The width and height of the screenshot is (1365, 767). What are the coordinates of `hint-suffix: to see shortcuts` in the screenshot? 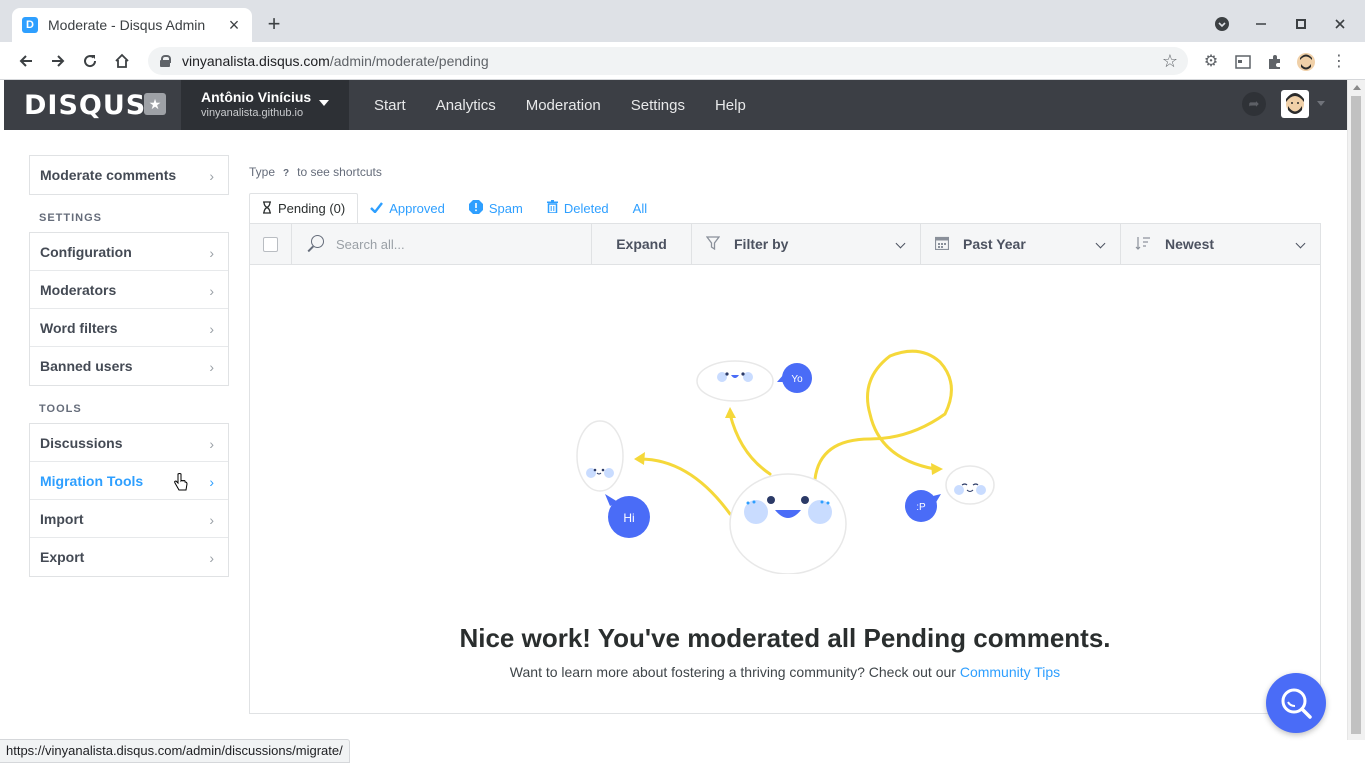 It's located at (339, 172).